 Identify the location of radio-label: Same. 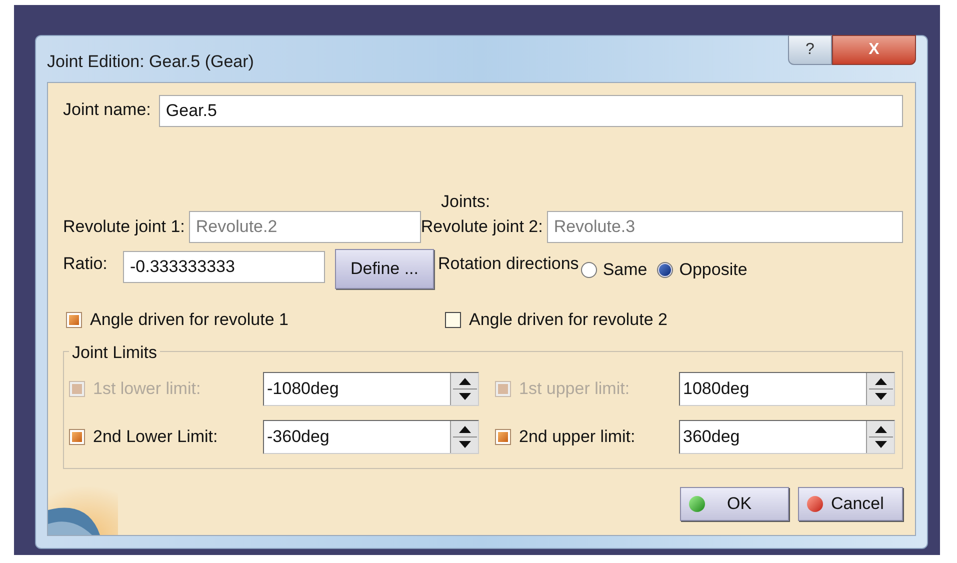
(625, 270).